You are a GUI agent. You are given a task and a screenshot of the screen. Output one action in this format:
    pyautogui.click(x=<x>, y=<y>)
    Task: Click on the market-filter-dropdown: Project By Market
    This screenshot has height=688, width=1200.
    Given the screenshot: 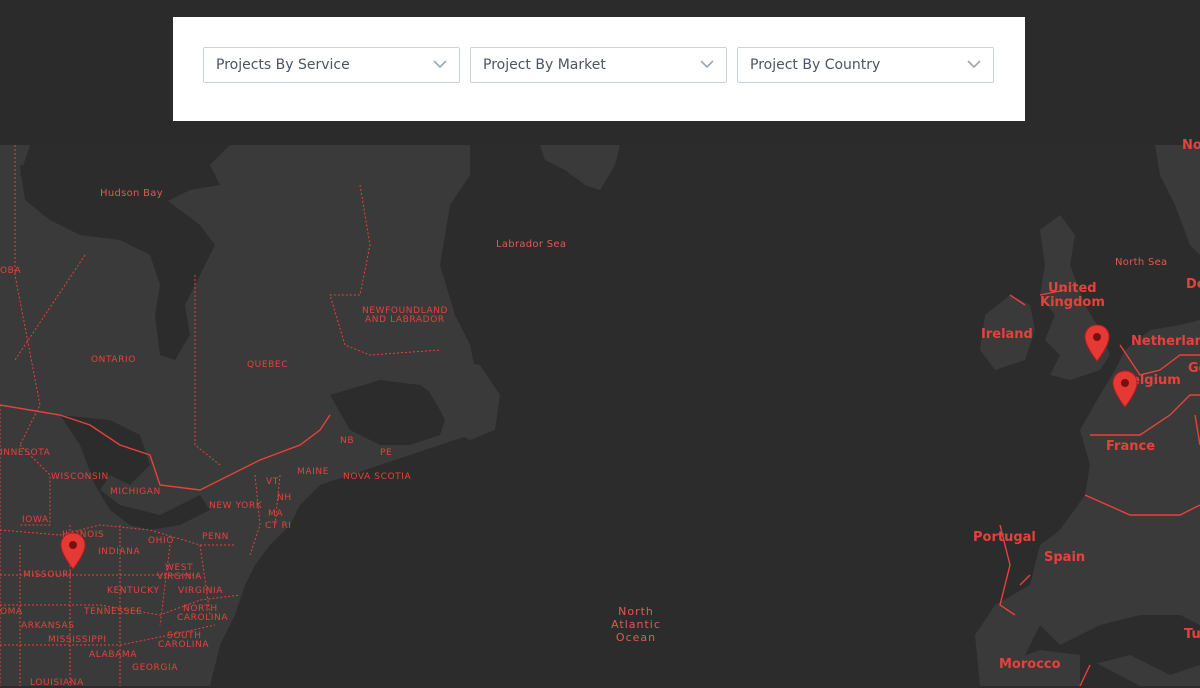 What is the action you would take?
    pyautogui.click(x=598, y=65)
    